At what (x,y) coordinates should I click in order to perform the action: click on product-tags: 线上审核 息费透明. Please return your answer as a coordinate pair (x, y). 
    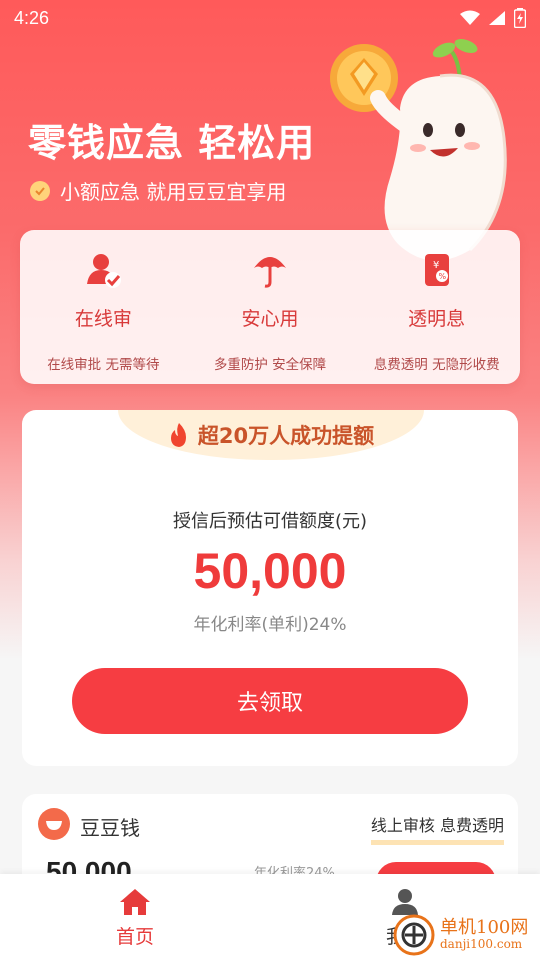
    Looking at the image, I should click on (437, 828).